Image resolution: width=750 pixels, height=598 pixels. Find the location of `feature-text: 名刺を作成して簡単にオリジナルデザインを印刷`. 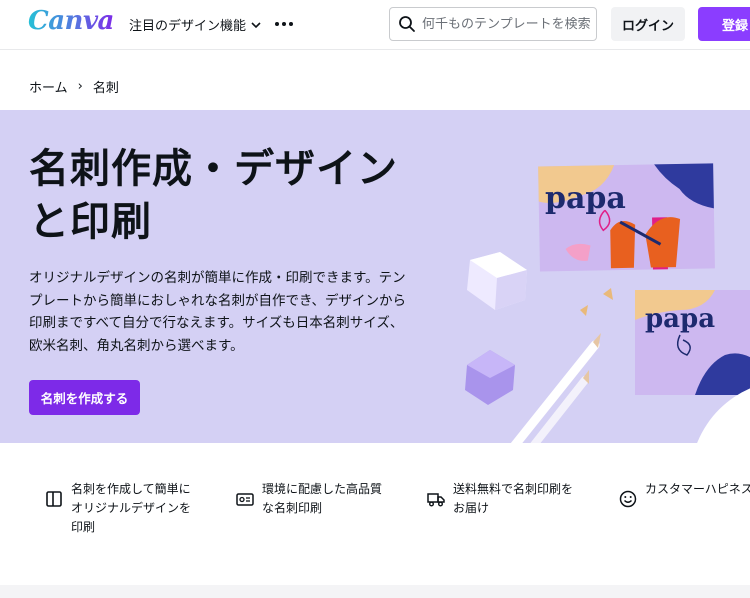

feature-text: 名刺を作成して簡単にオリジナルデザインを印刷 is located at coordinates (131, 508).